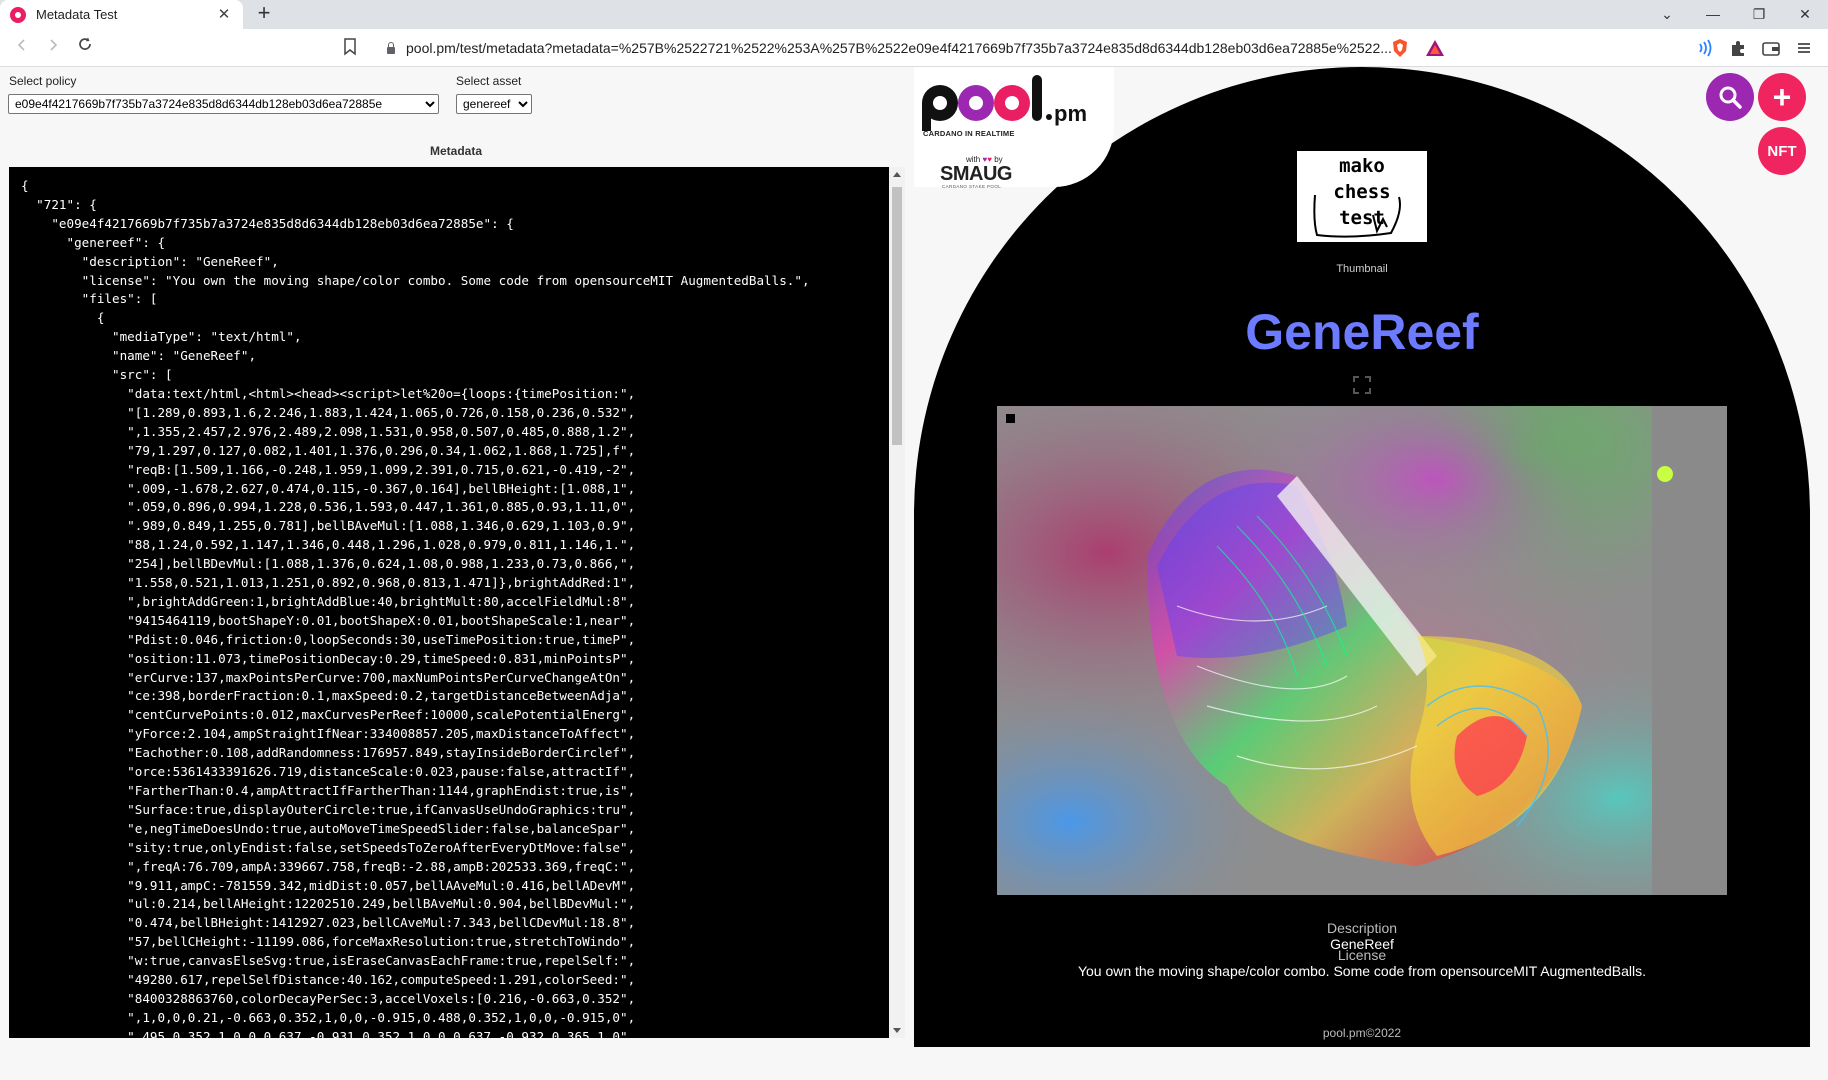 This screenshot has height=1080, width=1828. Describe the element at coordinates (43, 81) in the screenshot. I see `policy-label: Select policy` at that location.